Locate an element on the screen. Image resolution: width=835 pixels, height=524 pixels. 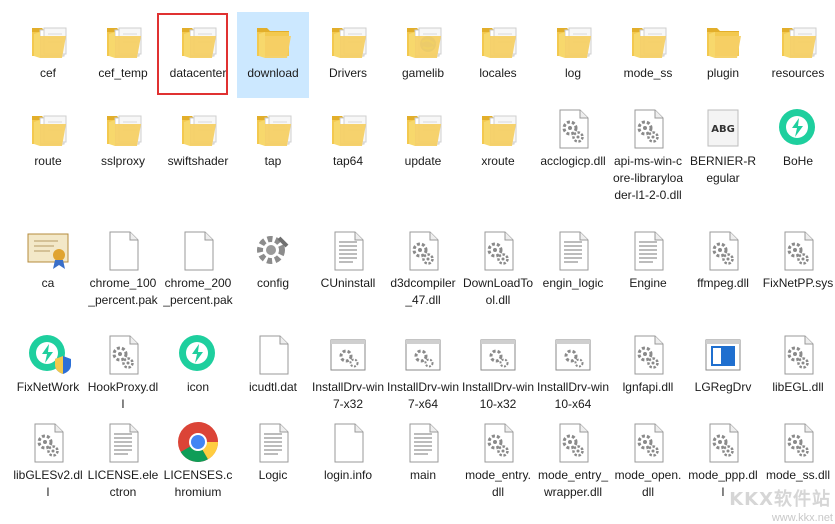
file-item: route is located at coordinates (48, 135).